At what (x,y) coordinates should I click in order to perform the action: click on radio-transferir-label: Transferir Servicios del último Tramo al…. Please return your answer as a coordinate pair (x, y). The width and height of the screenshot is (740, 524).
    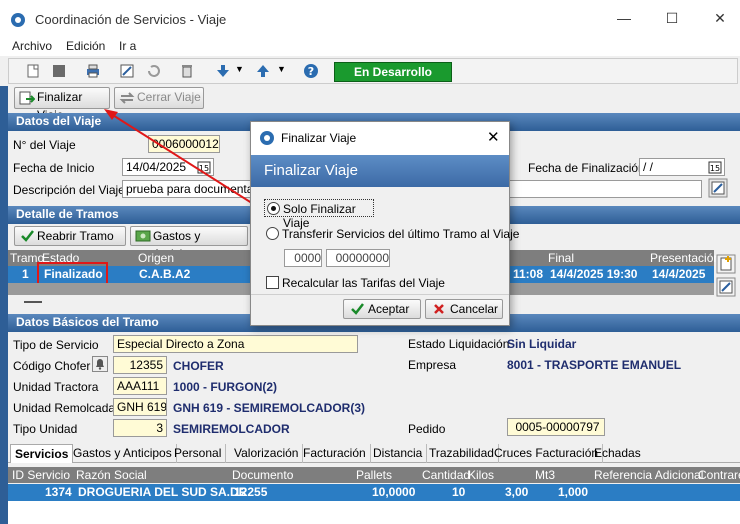
    Looking at the image, I should click on (401, 234).